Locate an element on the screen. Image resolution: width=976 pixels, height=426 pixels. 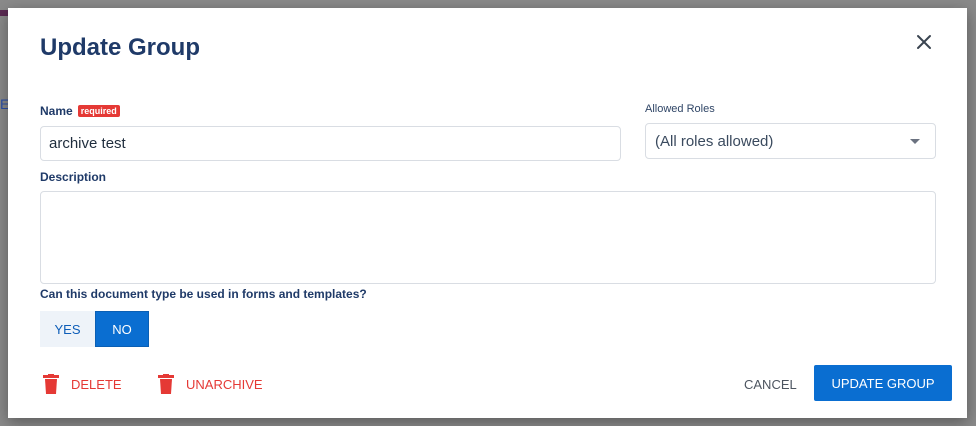
unarchive-button: UNARCHIVE is located at coordinates (210, 384).